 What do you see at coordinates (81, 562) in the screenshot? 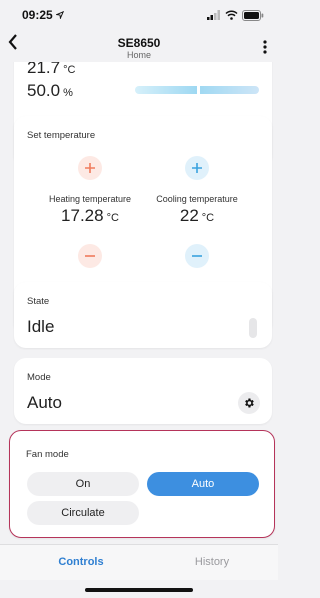
I see `tab-controls: Controls` at bounding box center [81, 562].